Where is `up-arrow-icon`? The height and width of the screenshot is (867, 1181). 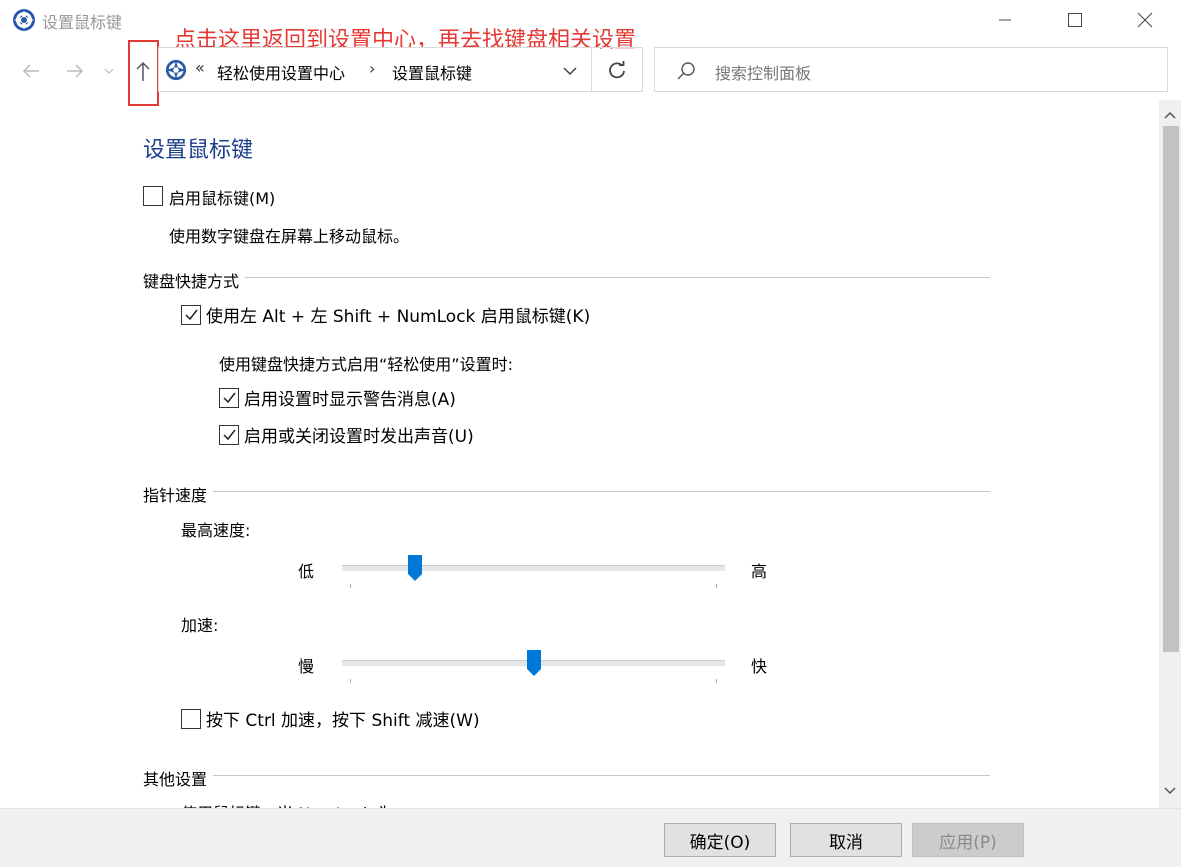 up-arrow-icon is located at coordinates (143, 71).